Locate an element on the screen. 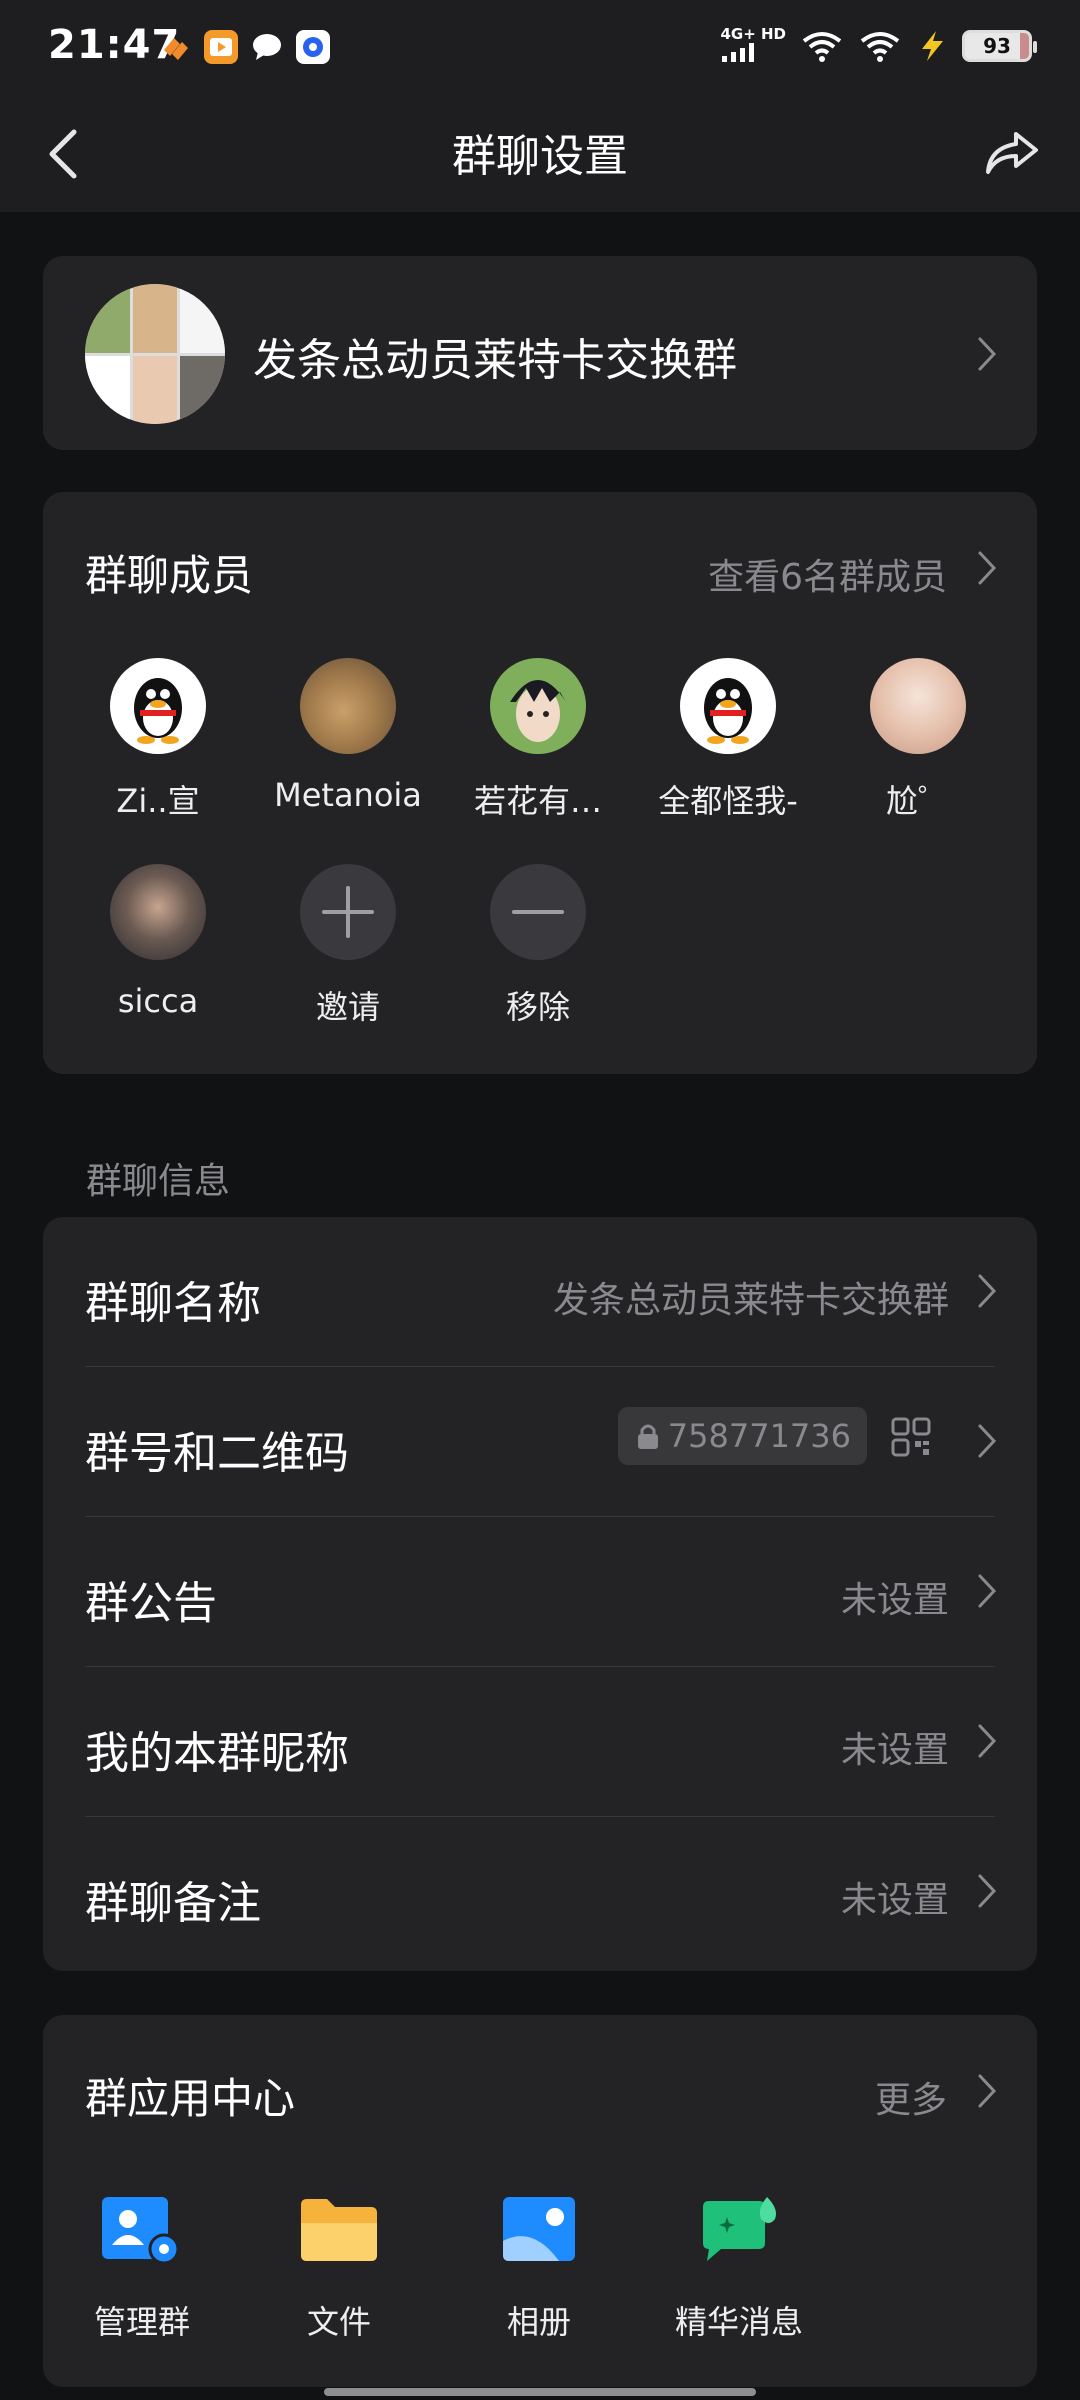 The height and width of the screenshot is (2400, 1080). member-item: Zi..宣 is located at coordinates (158, 740).